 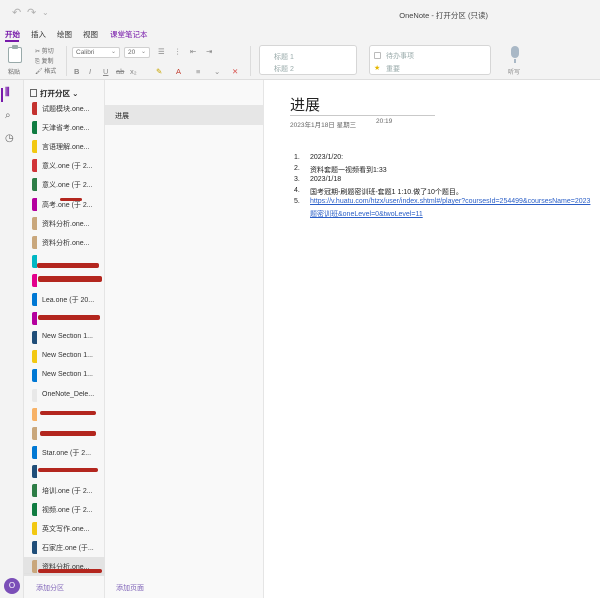 I want to click on notebooks-icon: ⫼, so click(x=7, y=92).